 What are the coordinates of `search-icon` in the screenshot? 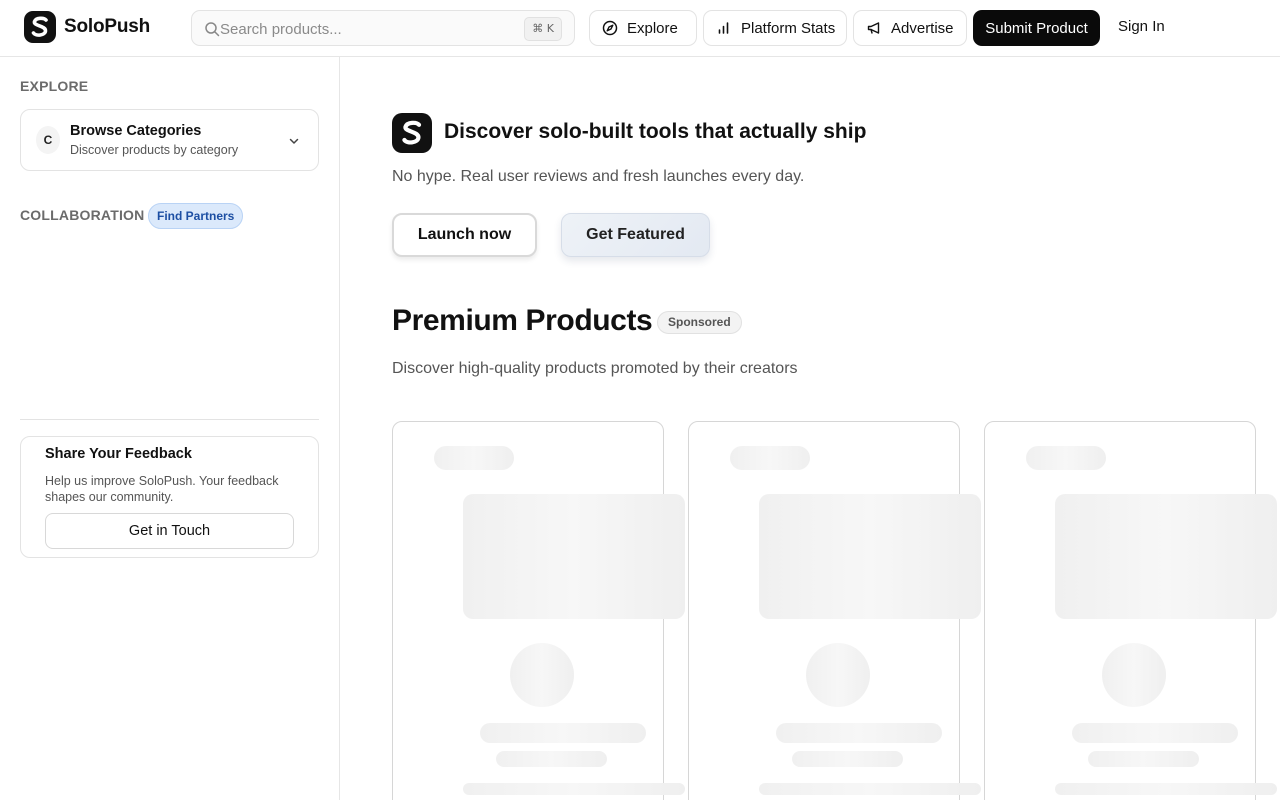 It's located at (212, 29).